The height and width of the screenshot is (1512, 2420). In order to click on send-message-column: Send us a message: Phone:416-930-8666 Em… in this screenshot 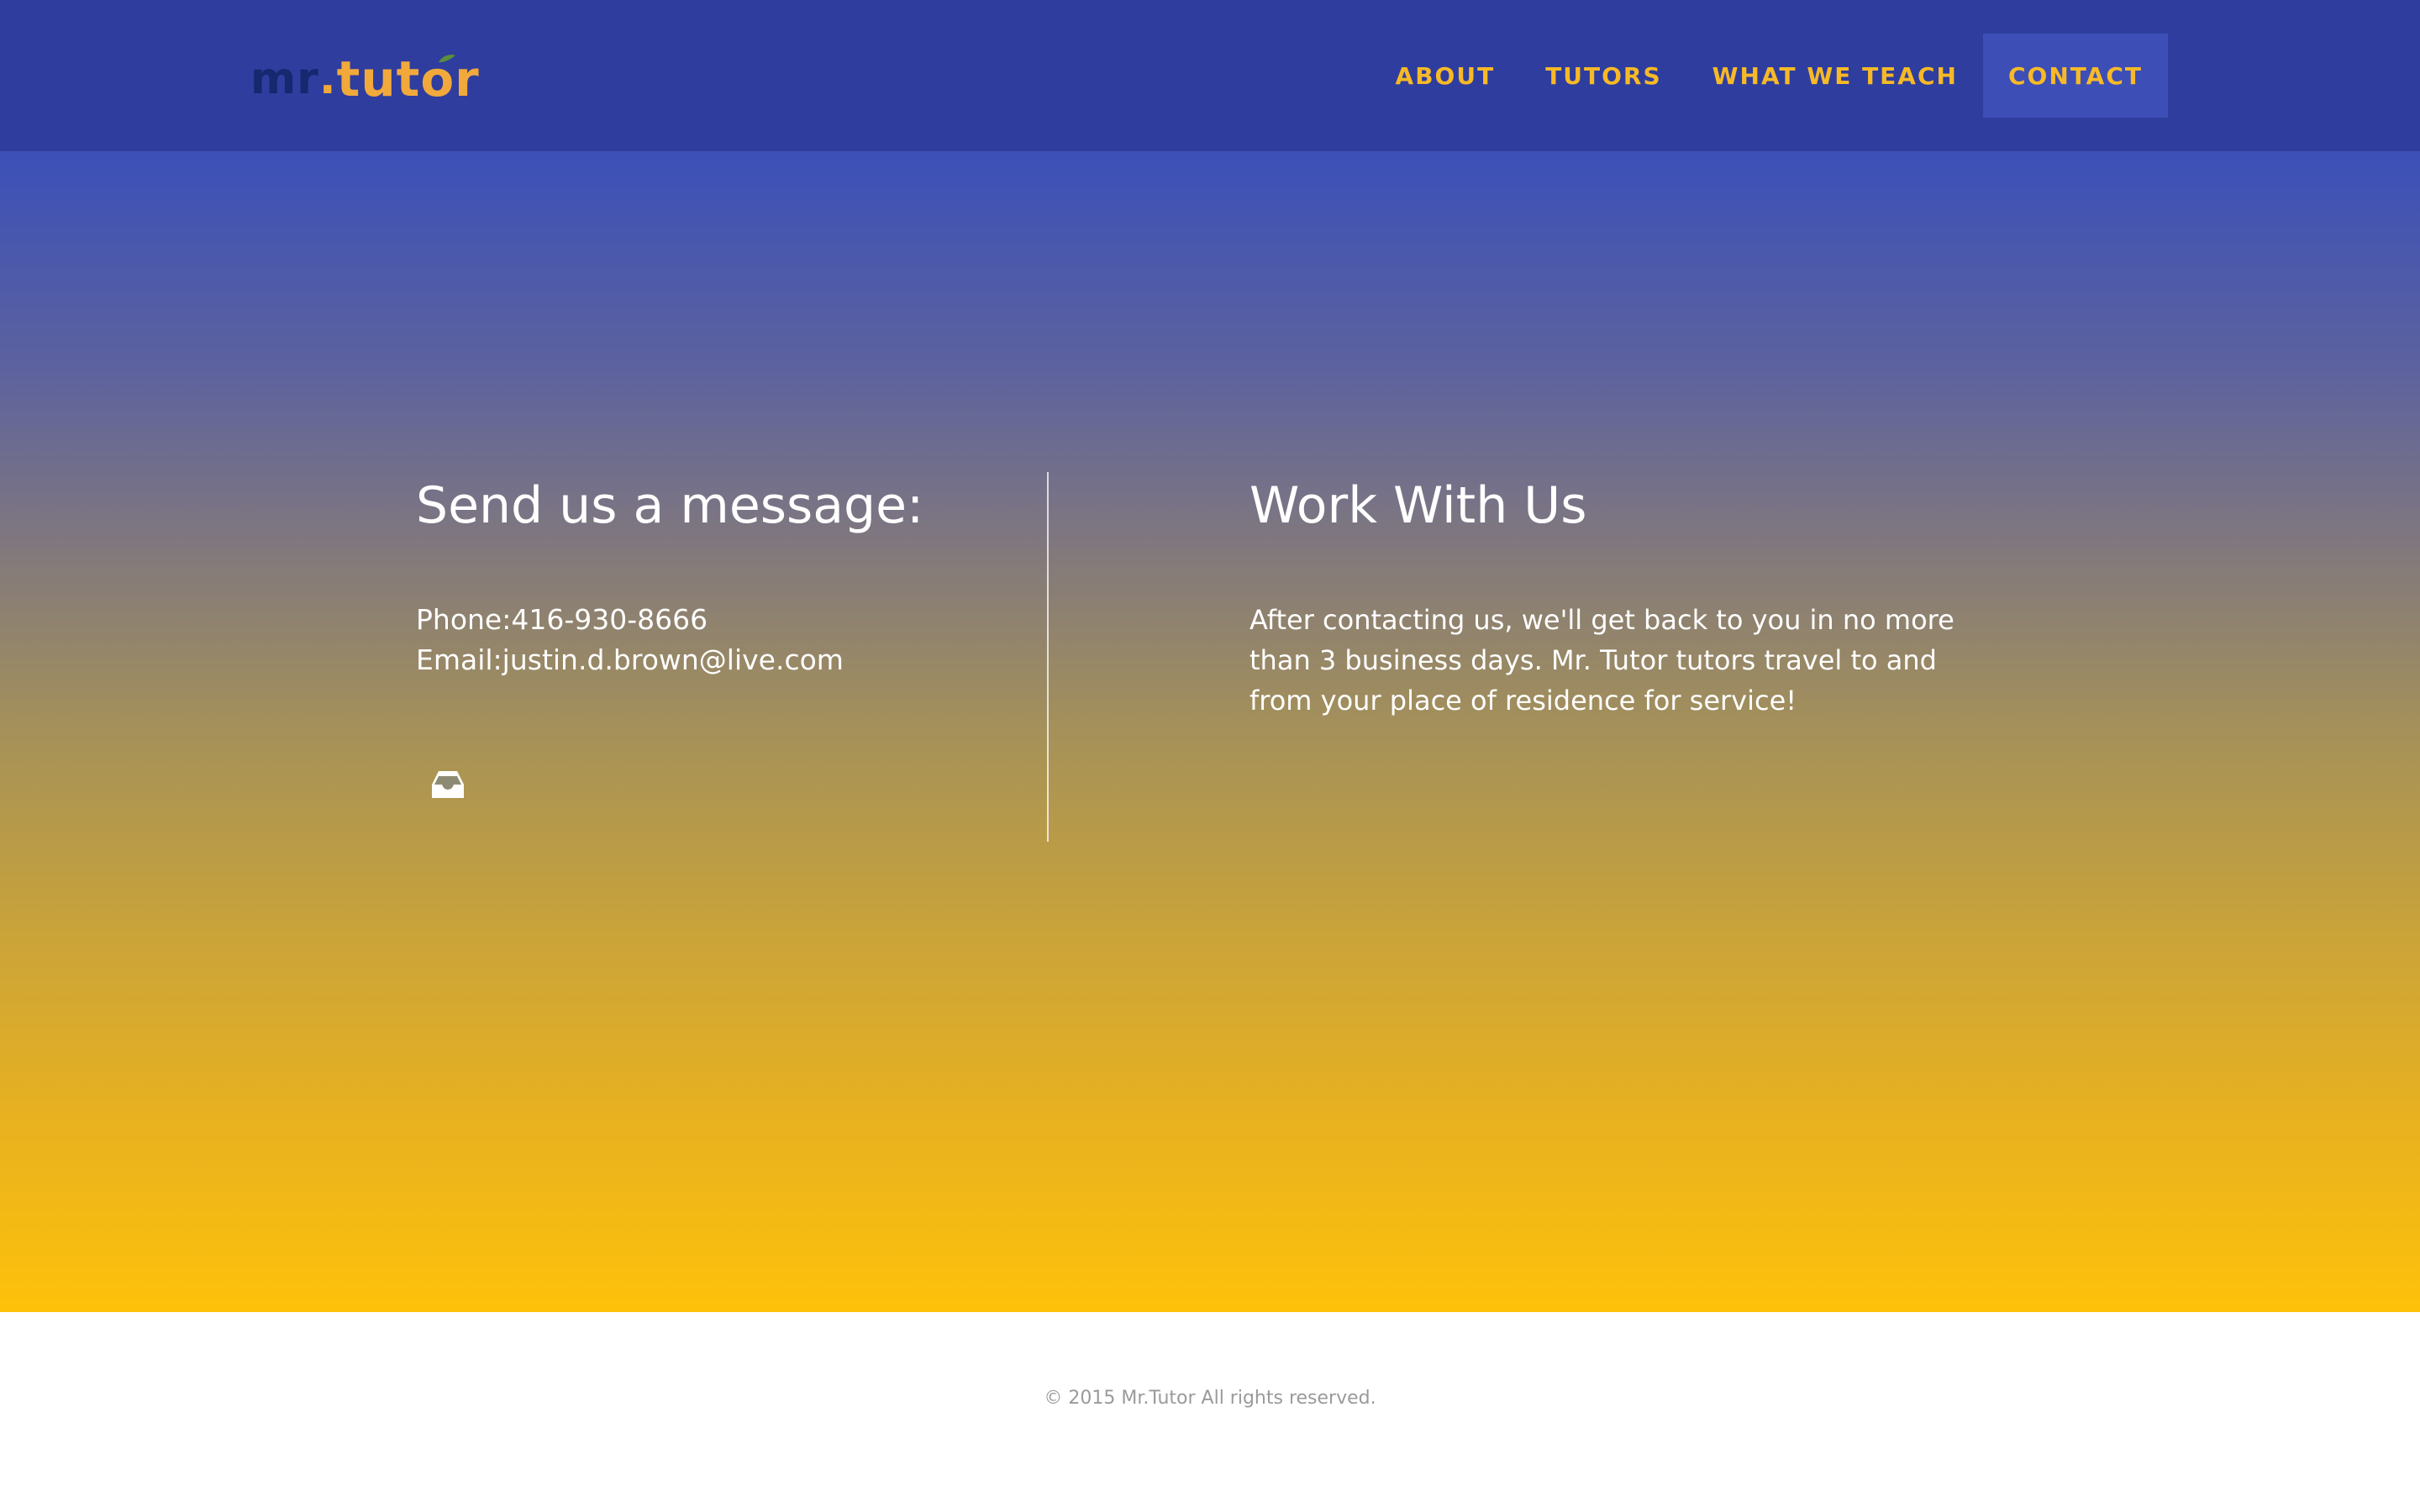, I will do `click(710, 634)`.